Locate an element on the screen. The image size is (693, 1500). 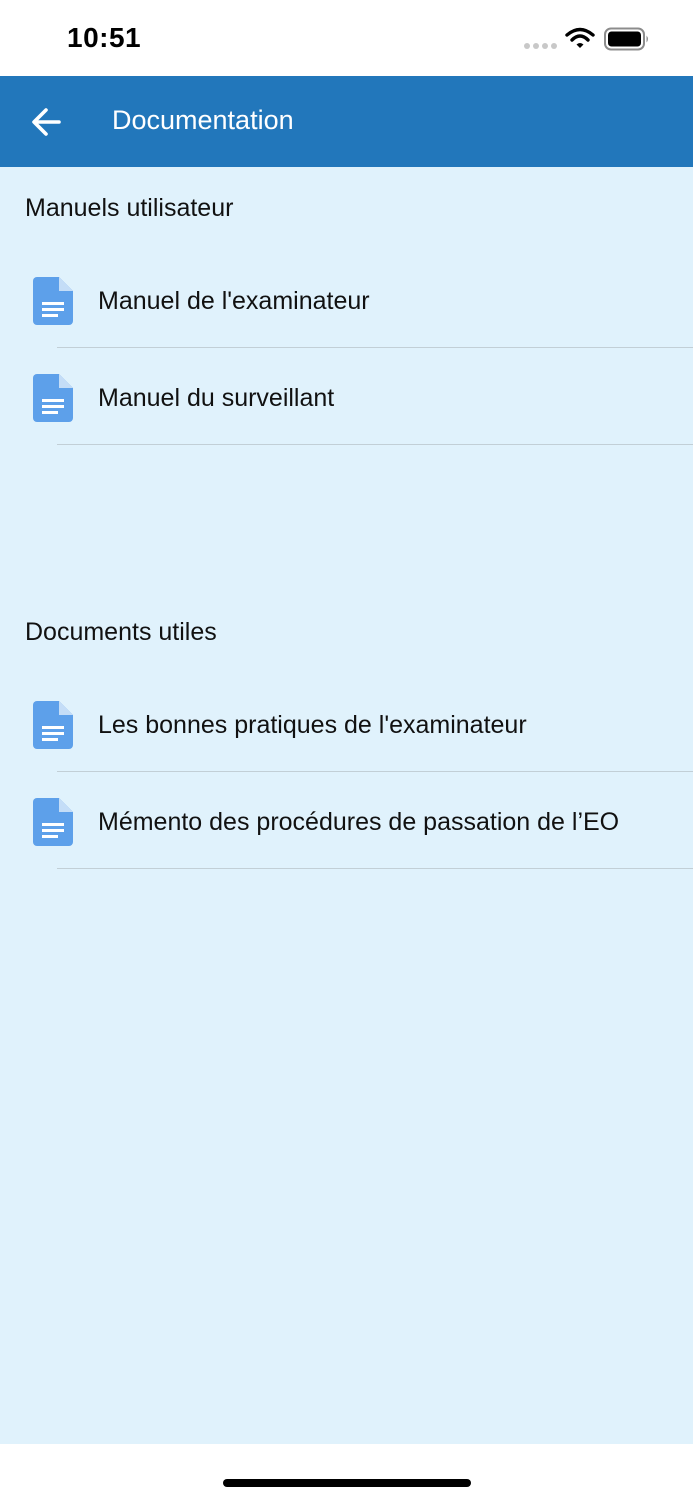
item-label: Les bonnes pratiques de l'examinateur is located at coordinates (312, 725).